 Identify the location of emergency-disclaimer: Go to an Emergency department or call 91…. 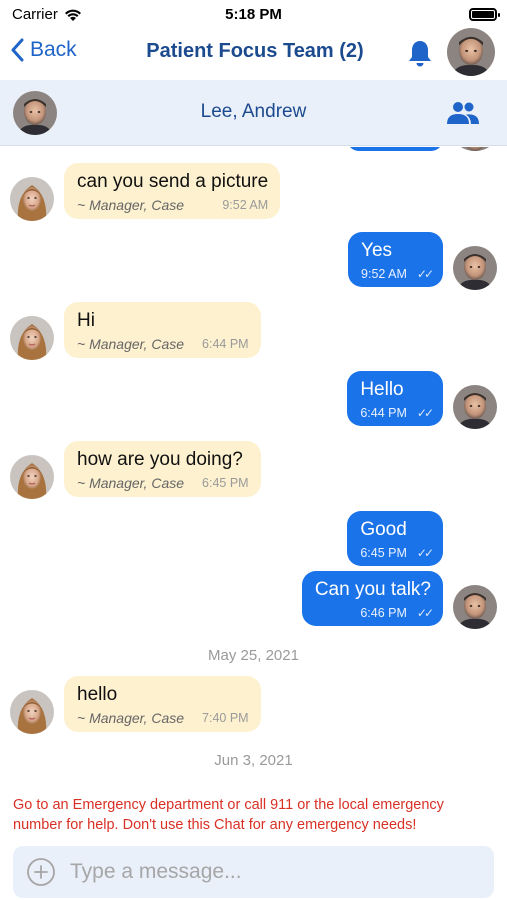
(228, 815).